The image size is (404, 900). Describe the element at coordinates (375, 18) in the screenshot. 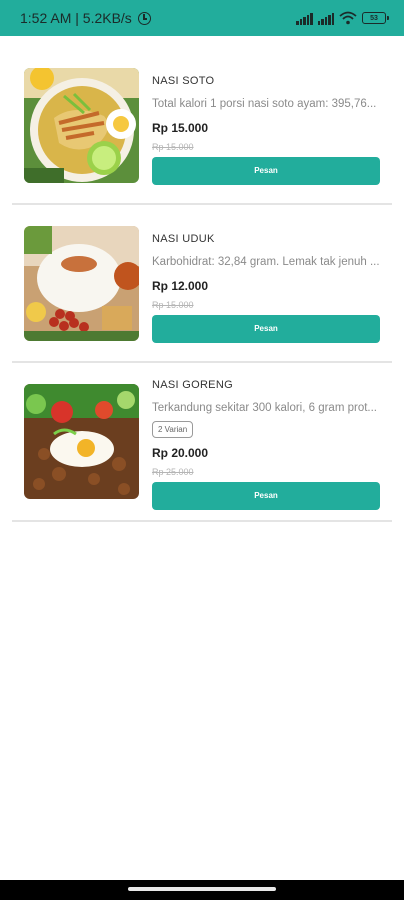

I see `battery-icon: 53` at that location.